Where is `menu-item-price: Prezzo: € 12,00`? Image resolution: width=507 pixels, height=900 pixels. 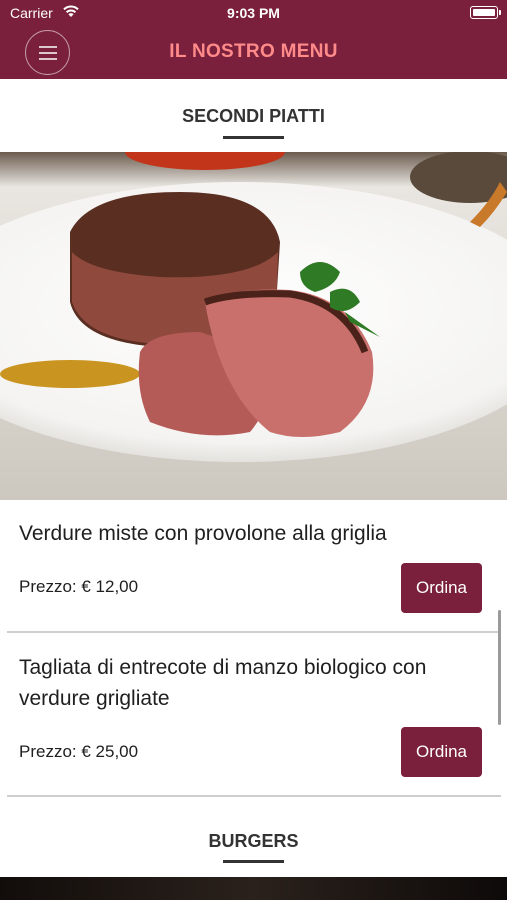 menu-item-price: Prezzo: € 12,00 is located at coordinates (79, 586).